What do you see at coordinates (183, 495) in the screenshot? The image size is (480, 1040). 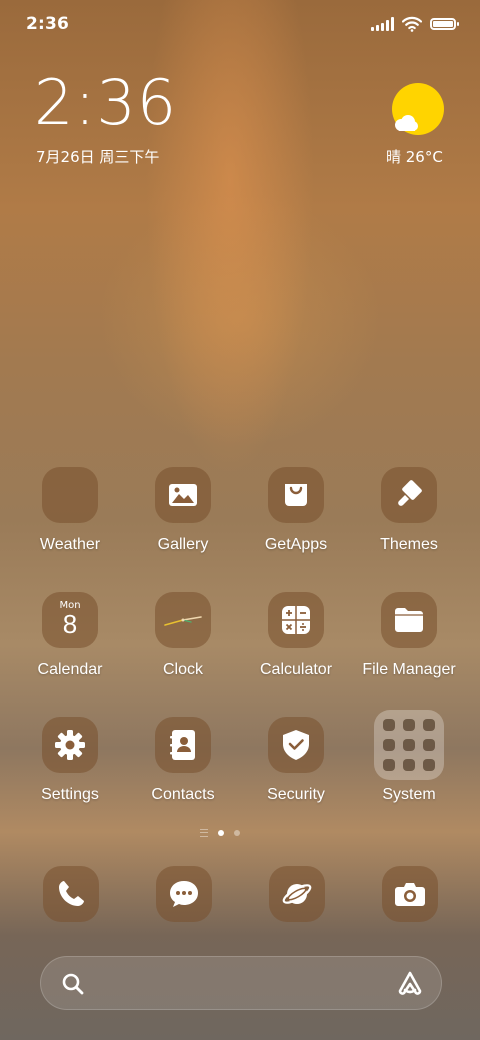 I see `gallery-icon` at bounding box center [183, 495].